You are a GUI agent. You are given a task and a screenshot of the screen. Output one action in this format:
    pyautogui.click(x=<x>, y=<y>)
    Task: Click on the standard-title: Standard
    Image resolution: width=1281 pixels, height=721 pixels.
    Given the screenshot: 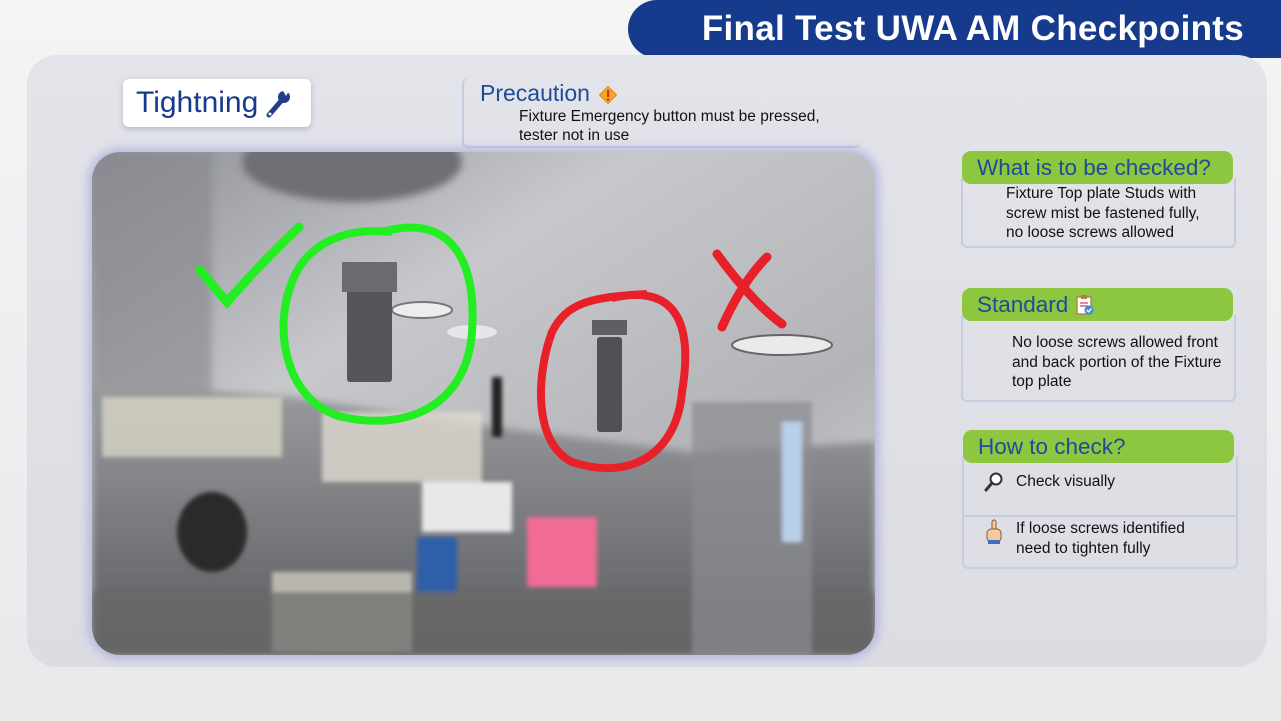 What is the action you would take?
    pyautogui.click(x=1023, y=304)
    